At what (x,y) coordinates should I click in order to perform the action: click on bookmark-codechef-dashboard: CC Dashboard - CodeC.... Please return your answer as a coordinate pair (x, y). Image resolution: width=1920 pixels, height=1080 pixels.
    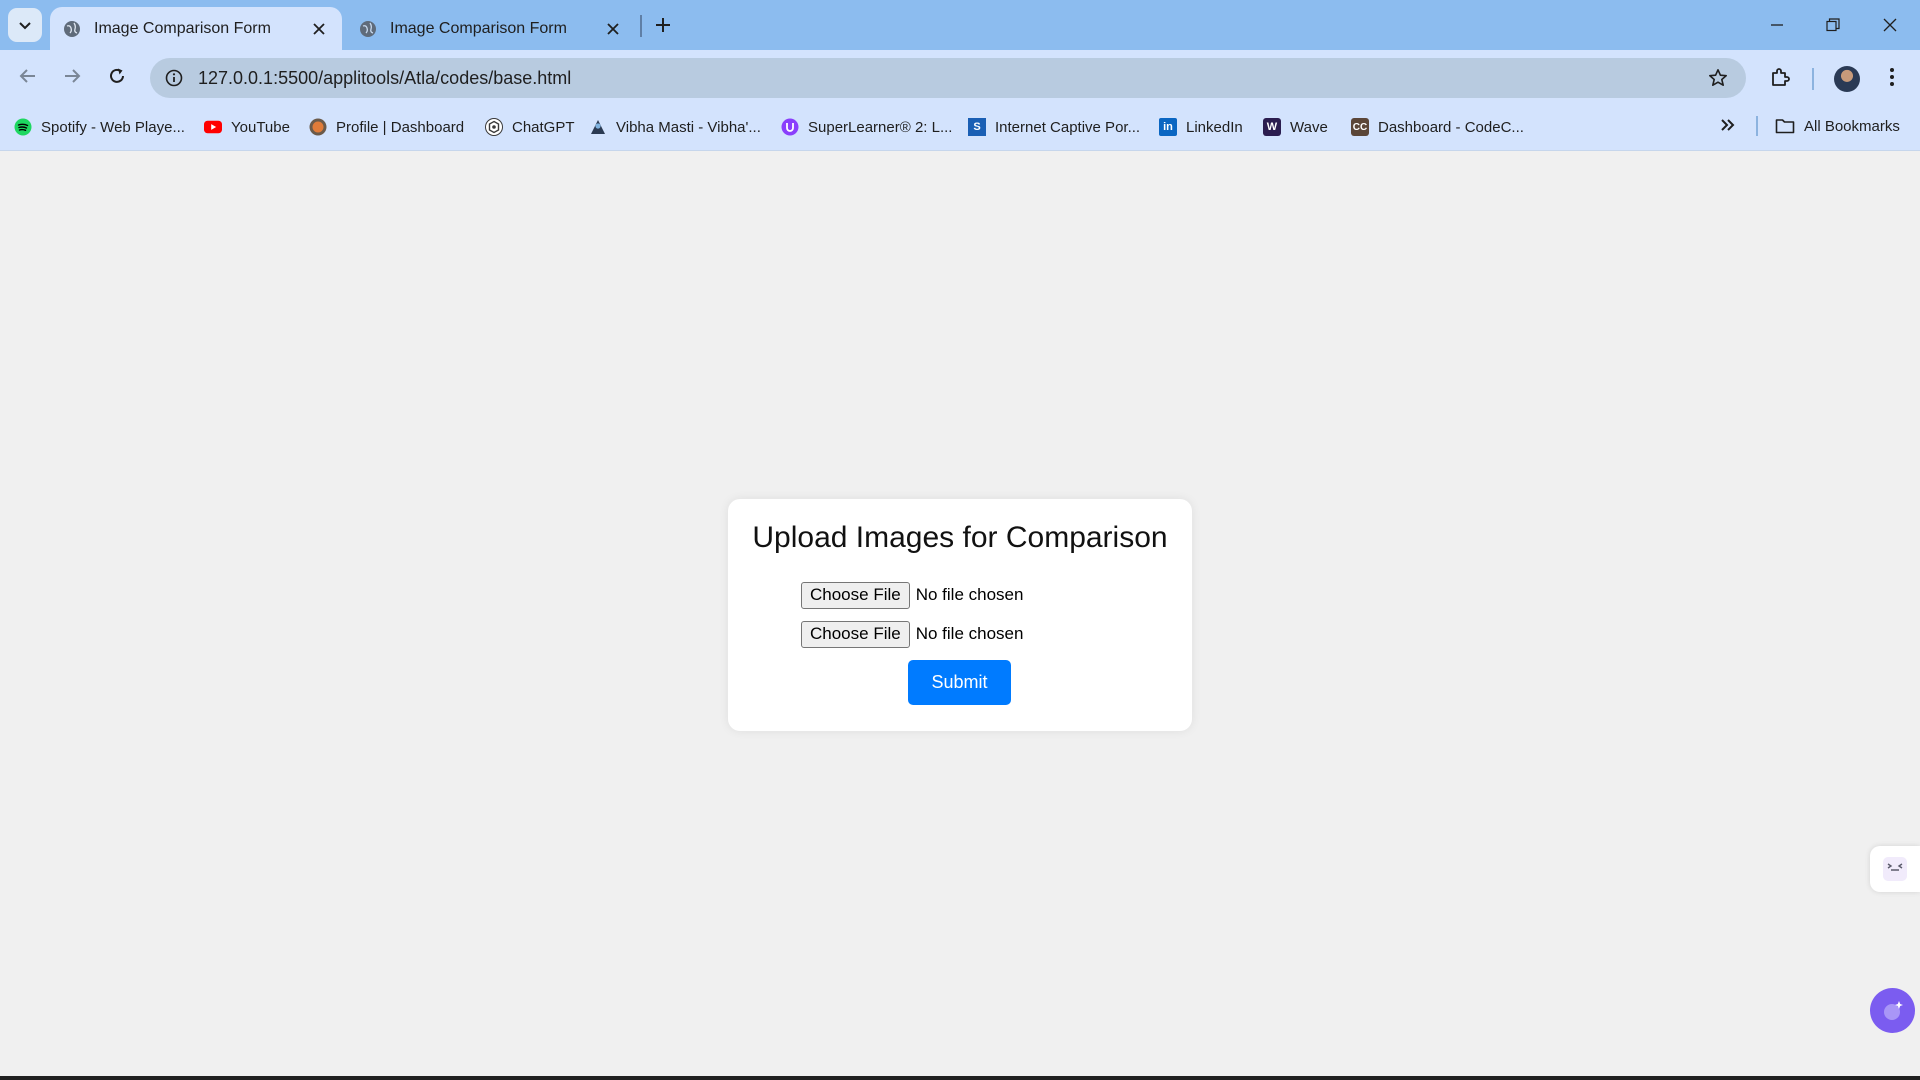
    Looking at the image, I should click on (1437, 127).